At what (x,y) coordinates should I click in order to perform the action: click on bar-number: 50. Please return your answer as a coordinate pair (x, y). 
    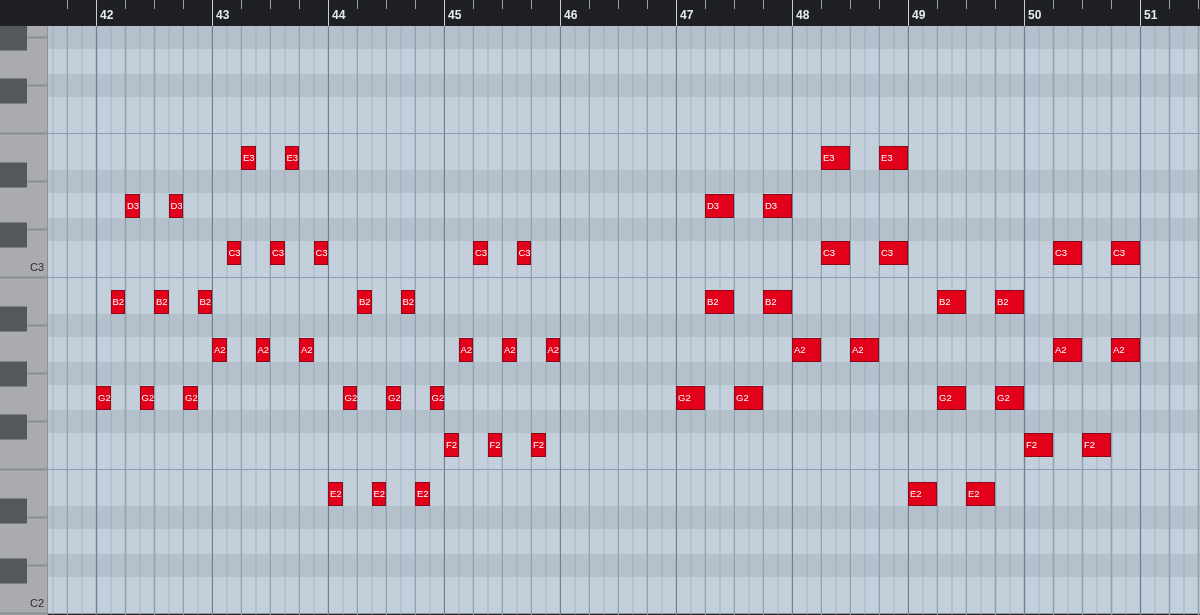
    Looking at the image, I should click on (1035, 15).